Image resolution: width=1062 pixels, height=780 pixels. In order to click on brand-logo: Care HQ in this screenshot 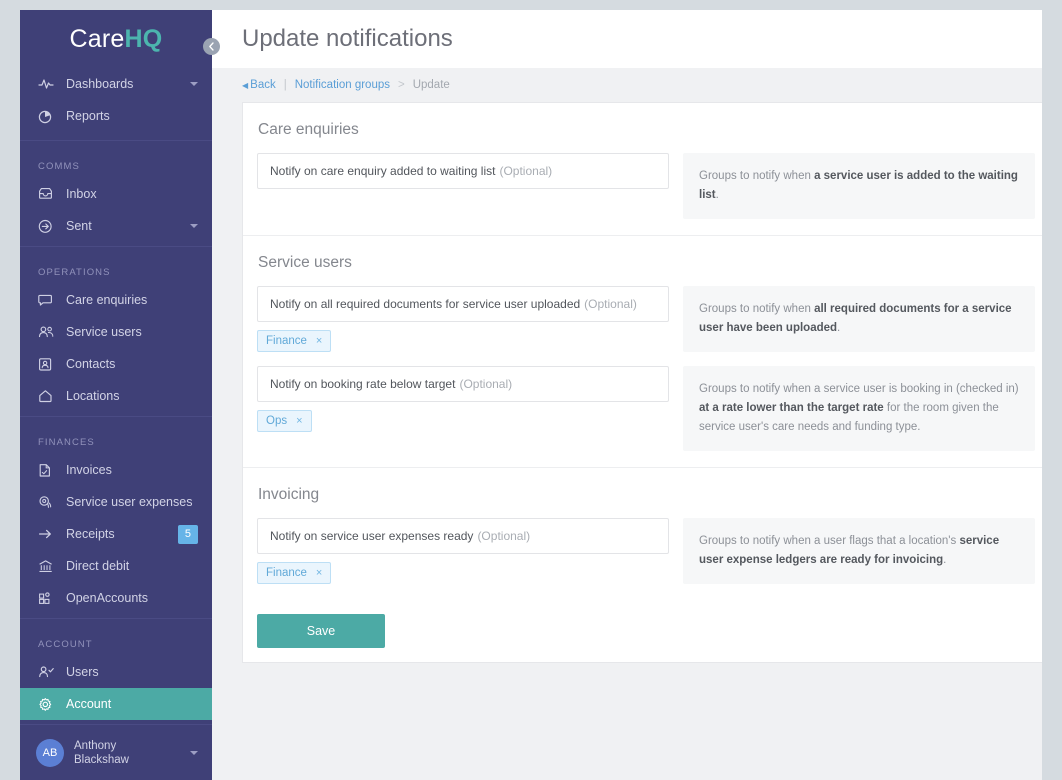, I will do `click(116, 39)`.